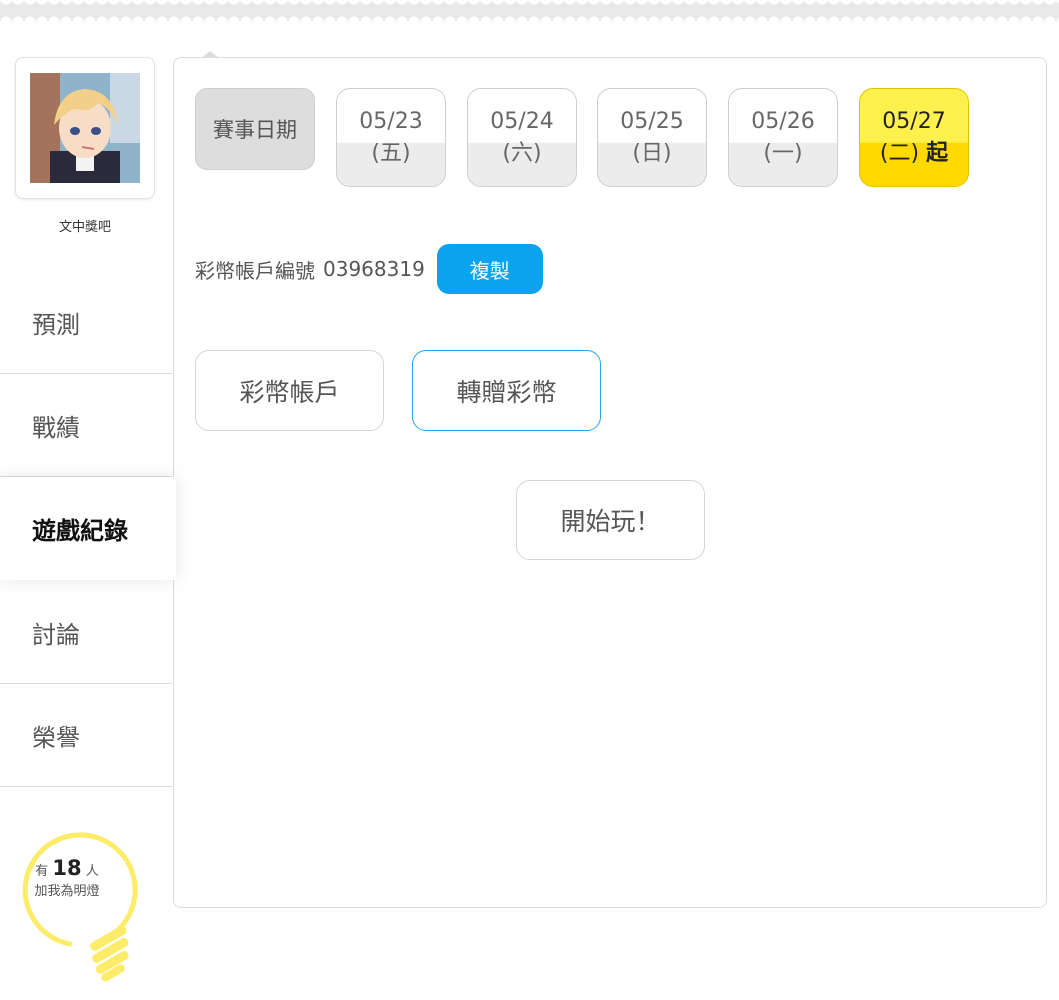 This screenshot has height=1000, width=1059. Describe the element at coordinates (937, 153) in the screenshot. I see `date-onward-text: 起` at that location.